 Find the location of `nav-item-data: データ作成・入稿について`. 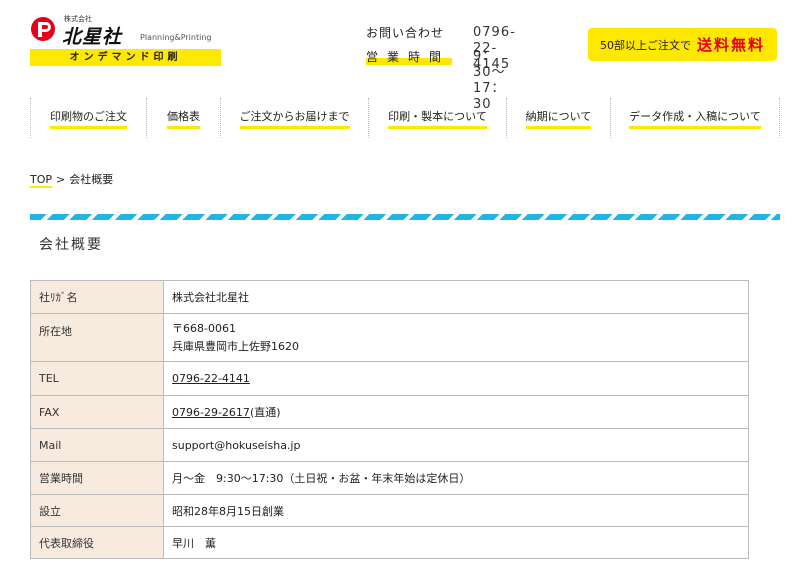

nav-item-data: データ作成・入稿について is located at coordinates (695, 118).